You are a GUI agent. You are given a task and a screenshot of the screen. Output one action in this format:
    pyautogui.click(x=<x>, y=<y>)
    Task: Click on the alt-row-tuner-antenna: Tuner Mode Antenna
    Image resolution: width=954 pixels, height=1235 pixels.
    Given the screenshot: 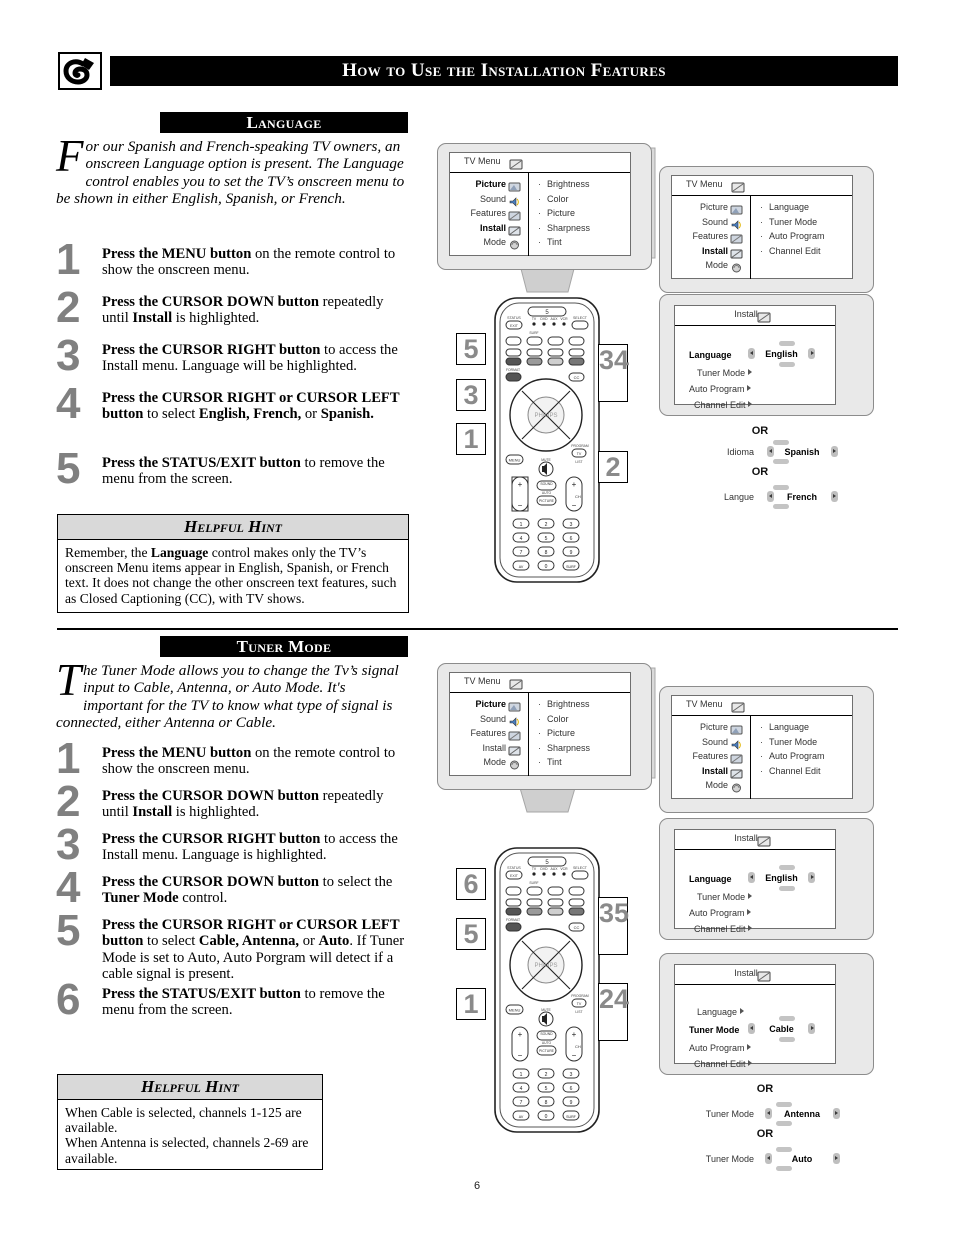 What is the action you would take?
    pyautogui.click(x=764, y=1113)
    